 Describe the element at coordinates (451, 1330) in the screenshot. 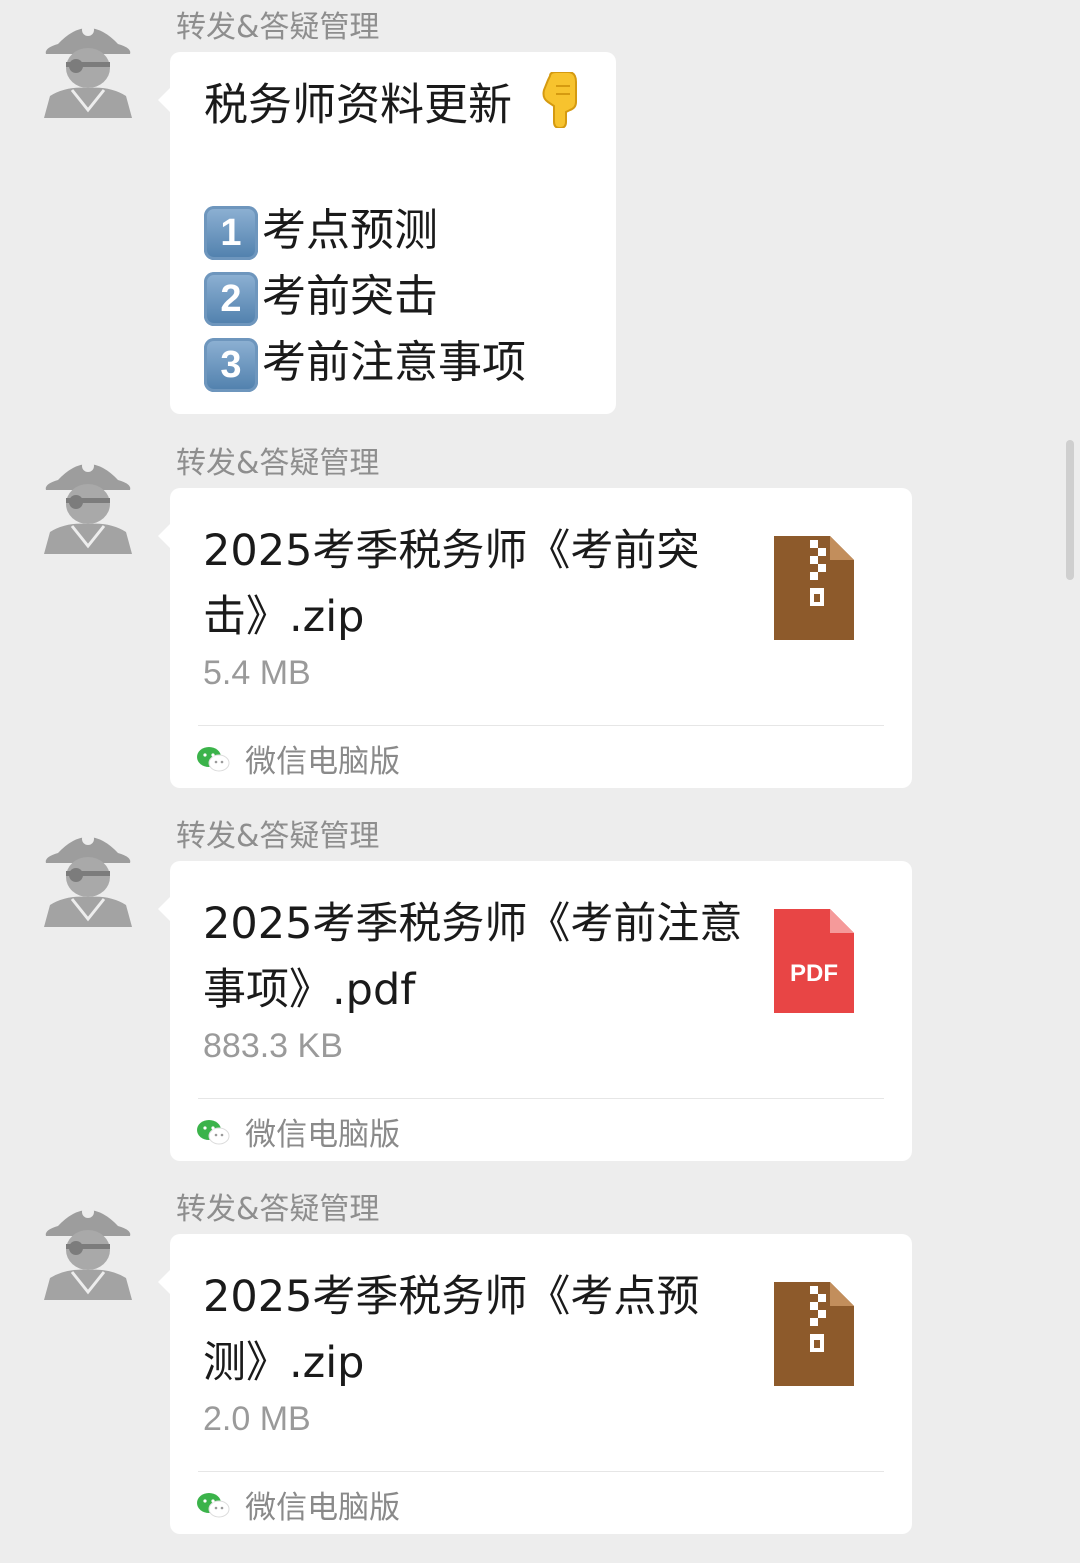

I see `file-name: 2025考季税务师《考点预测》.zip` at that location.